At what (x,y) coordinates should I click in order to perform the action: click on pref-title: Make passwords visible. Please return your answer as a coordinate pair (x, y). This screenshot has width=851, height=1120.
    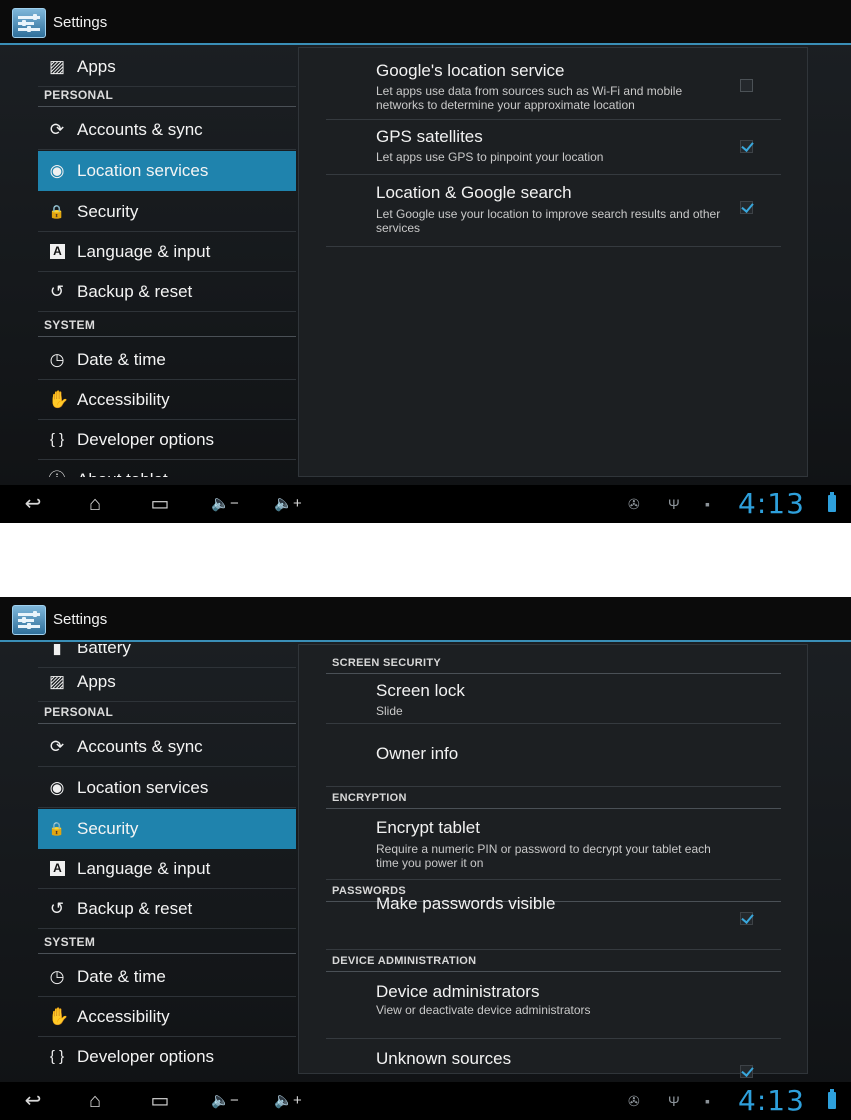
    Looking at the image, I should click on (466, 903).